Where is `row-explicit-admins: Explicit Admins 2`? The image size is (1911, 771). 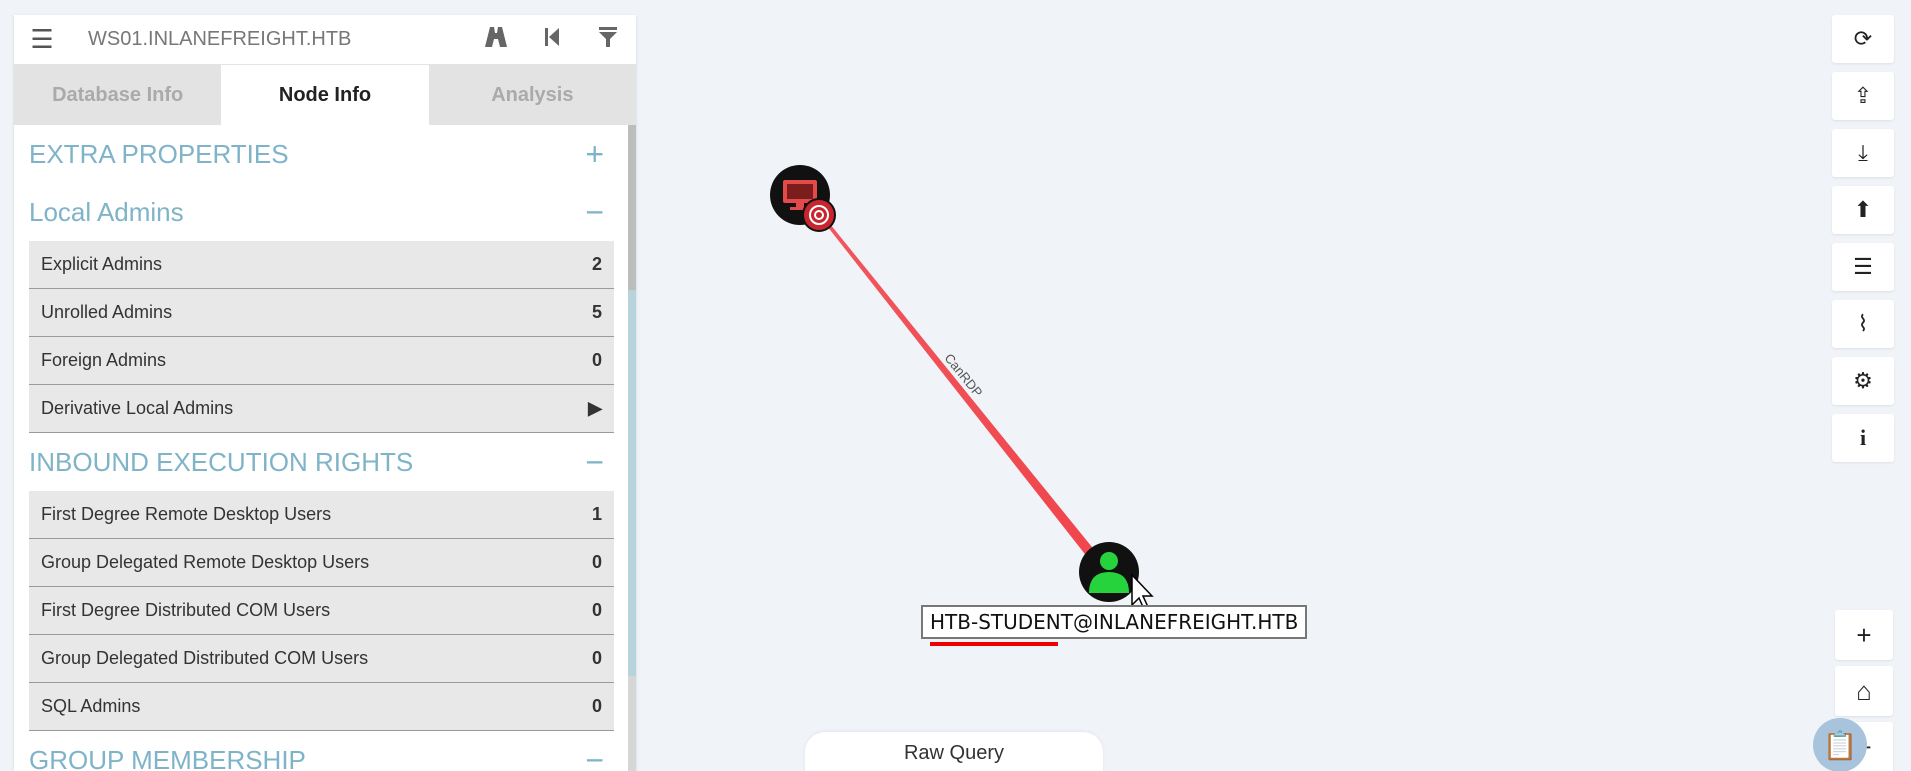 row-explicit-admins: Explicit Admins 2 is located at coordinates (321, 265).